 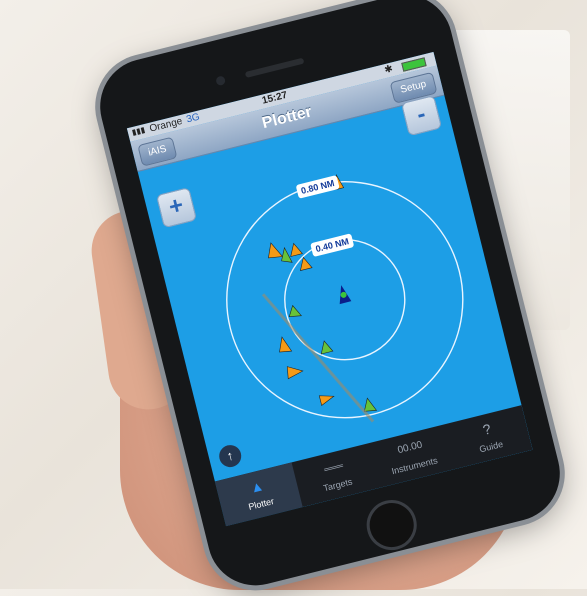 What do you see at coordinates (193, 118) in the screenshot?
I see `network-label: 3G` at bounding box center [193, 118].